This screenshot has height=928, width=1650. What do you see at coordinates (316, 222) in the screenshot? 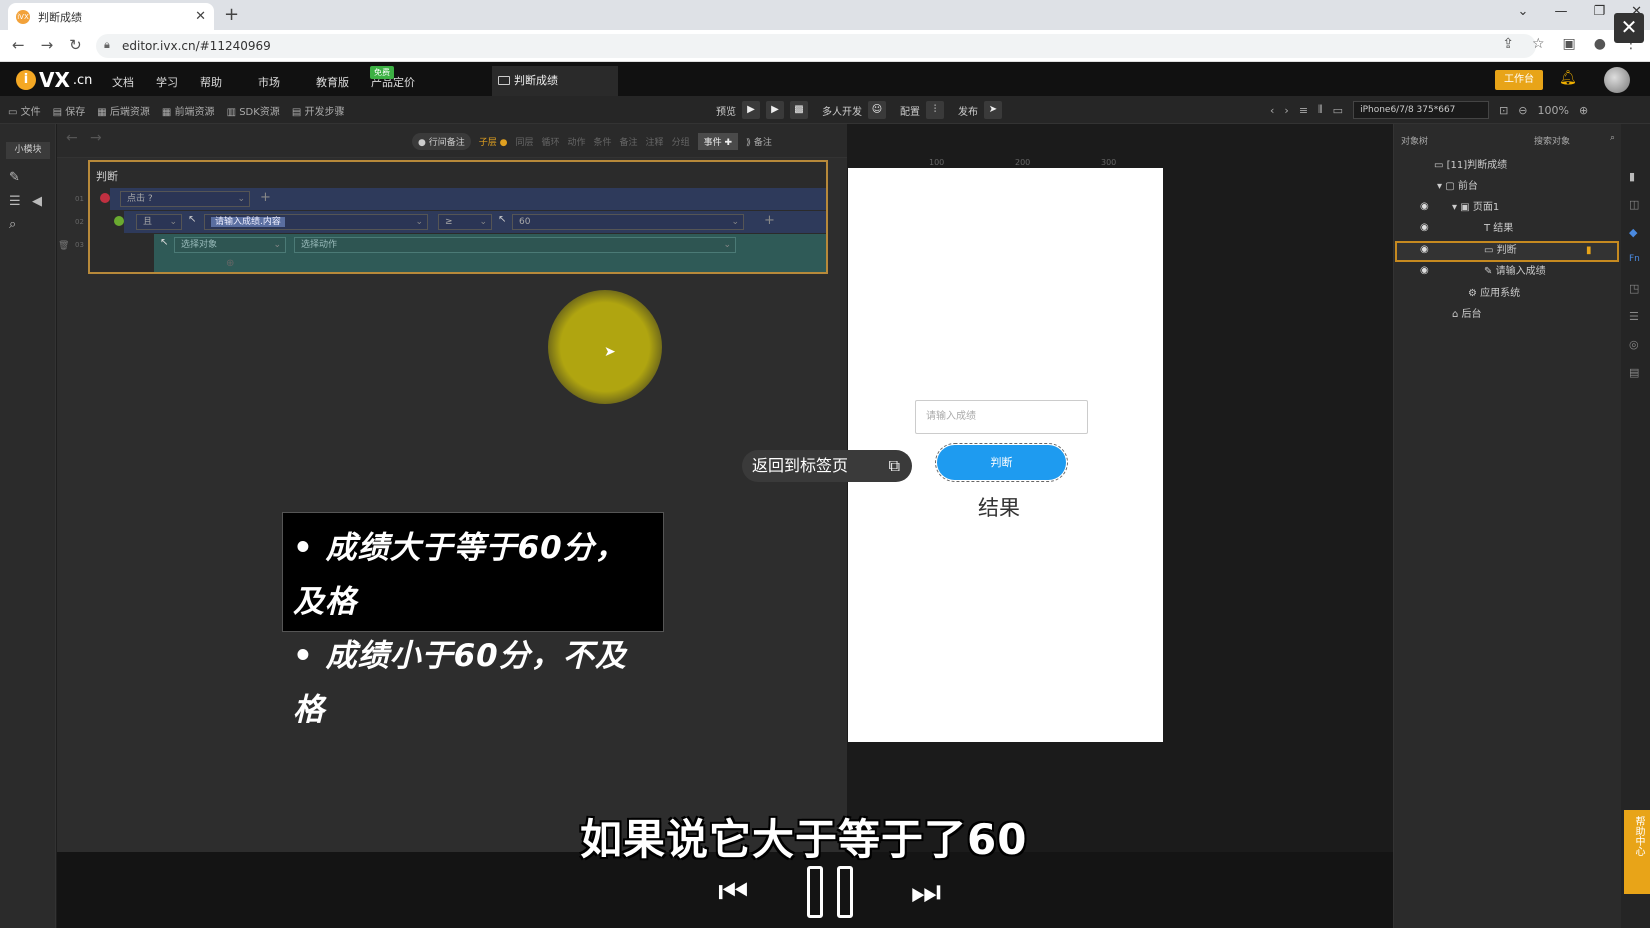
I see `condition-target-select: 请输入成绩.内容 ⌄` at bounding box center [316, 222].